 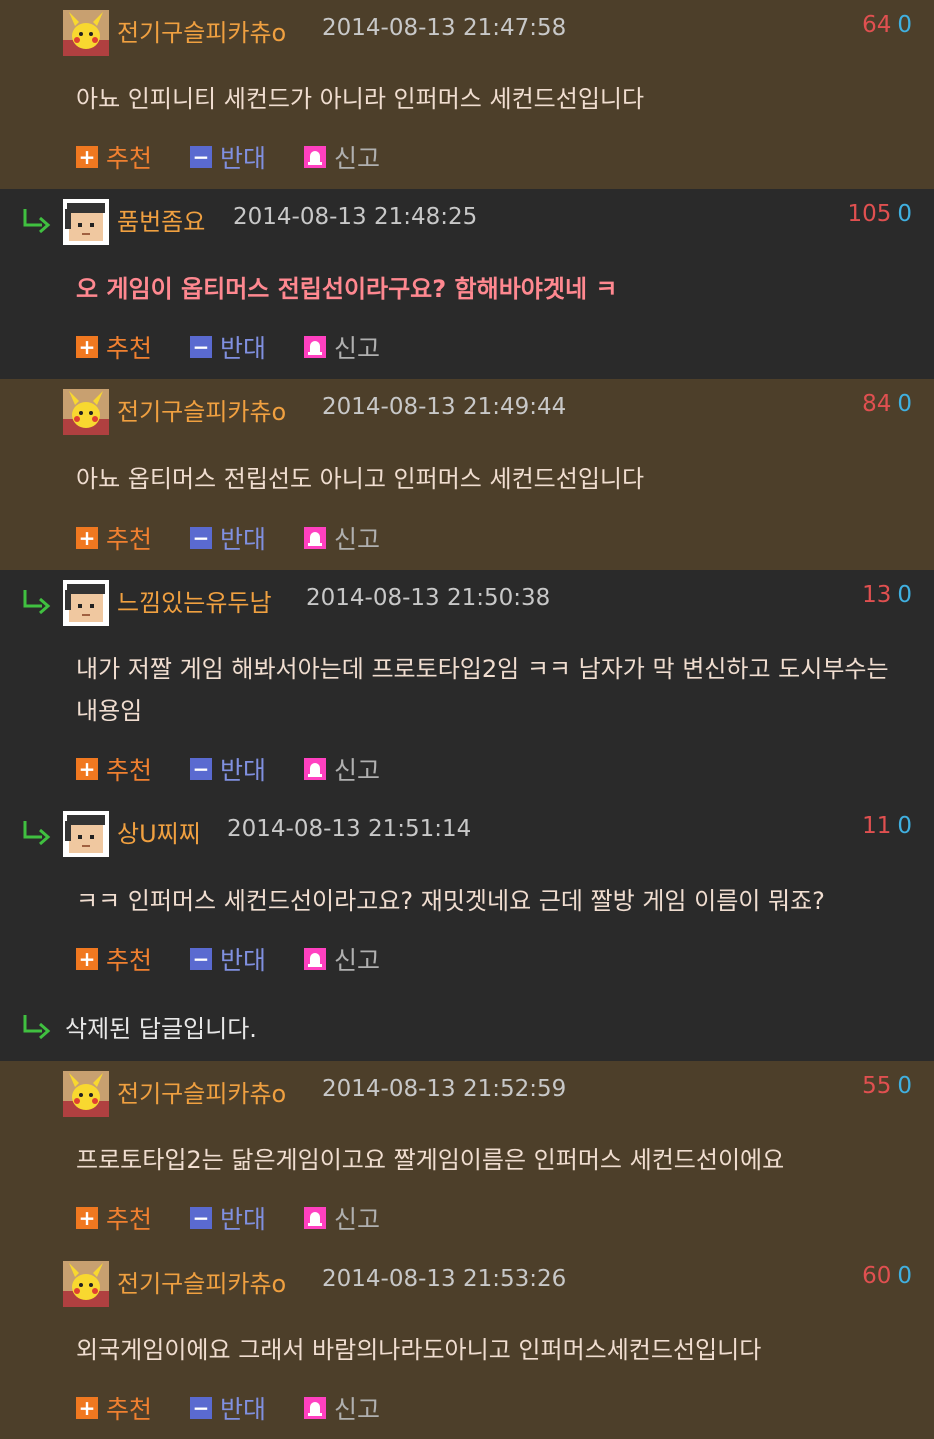 I want to click on vote-count: 55 0, so click(x=887, y=1086).